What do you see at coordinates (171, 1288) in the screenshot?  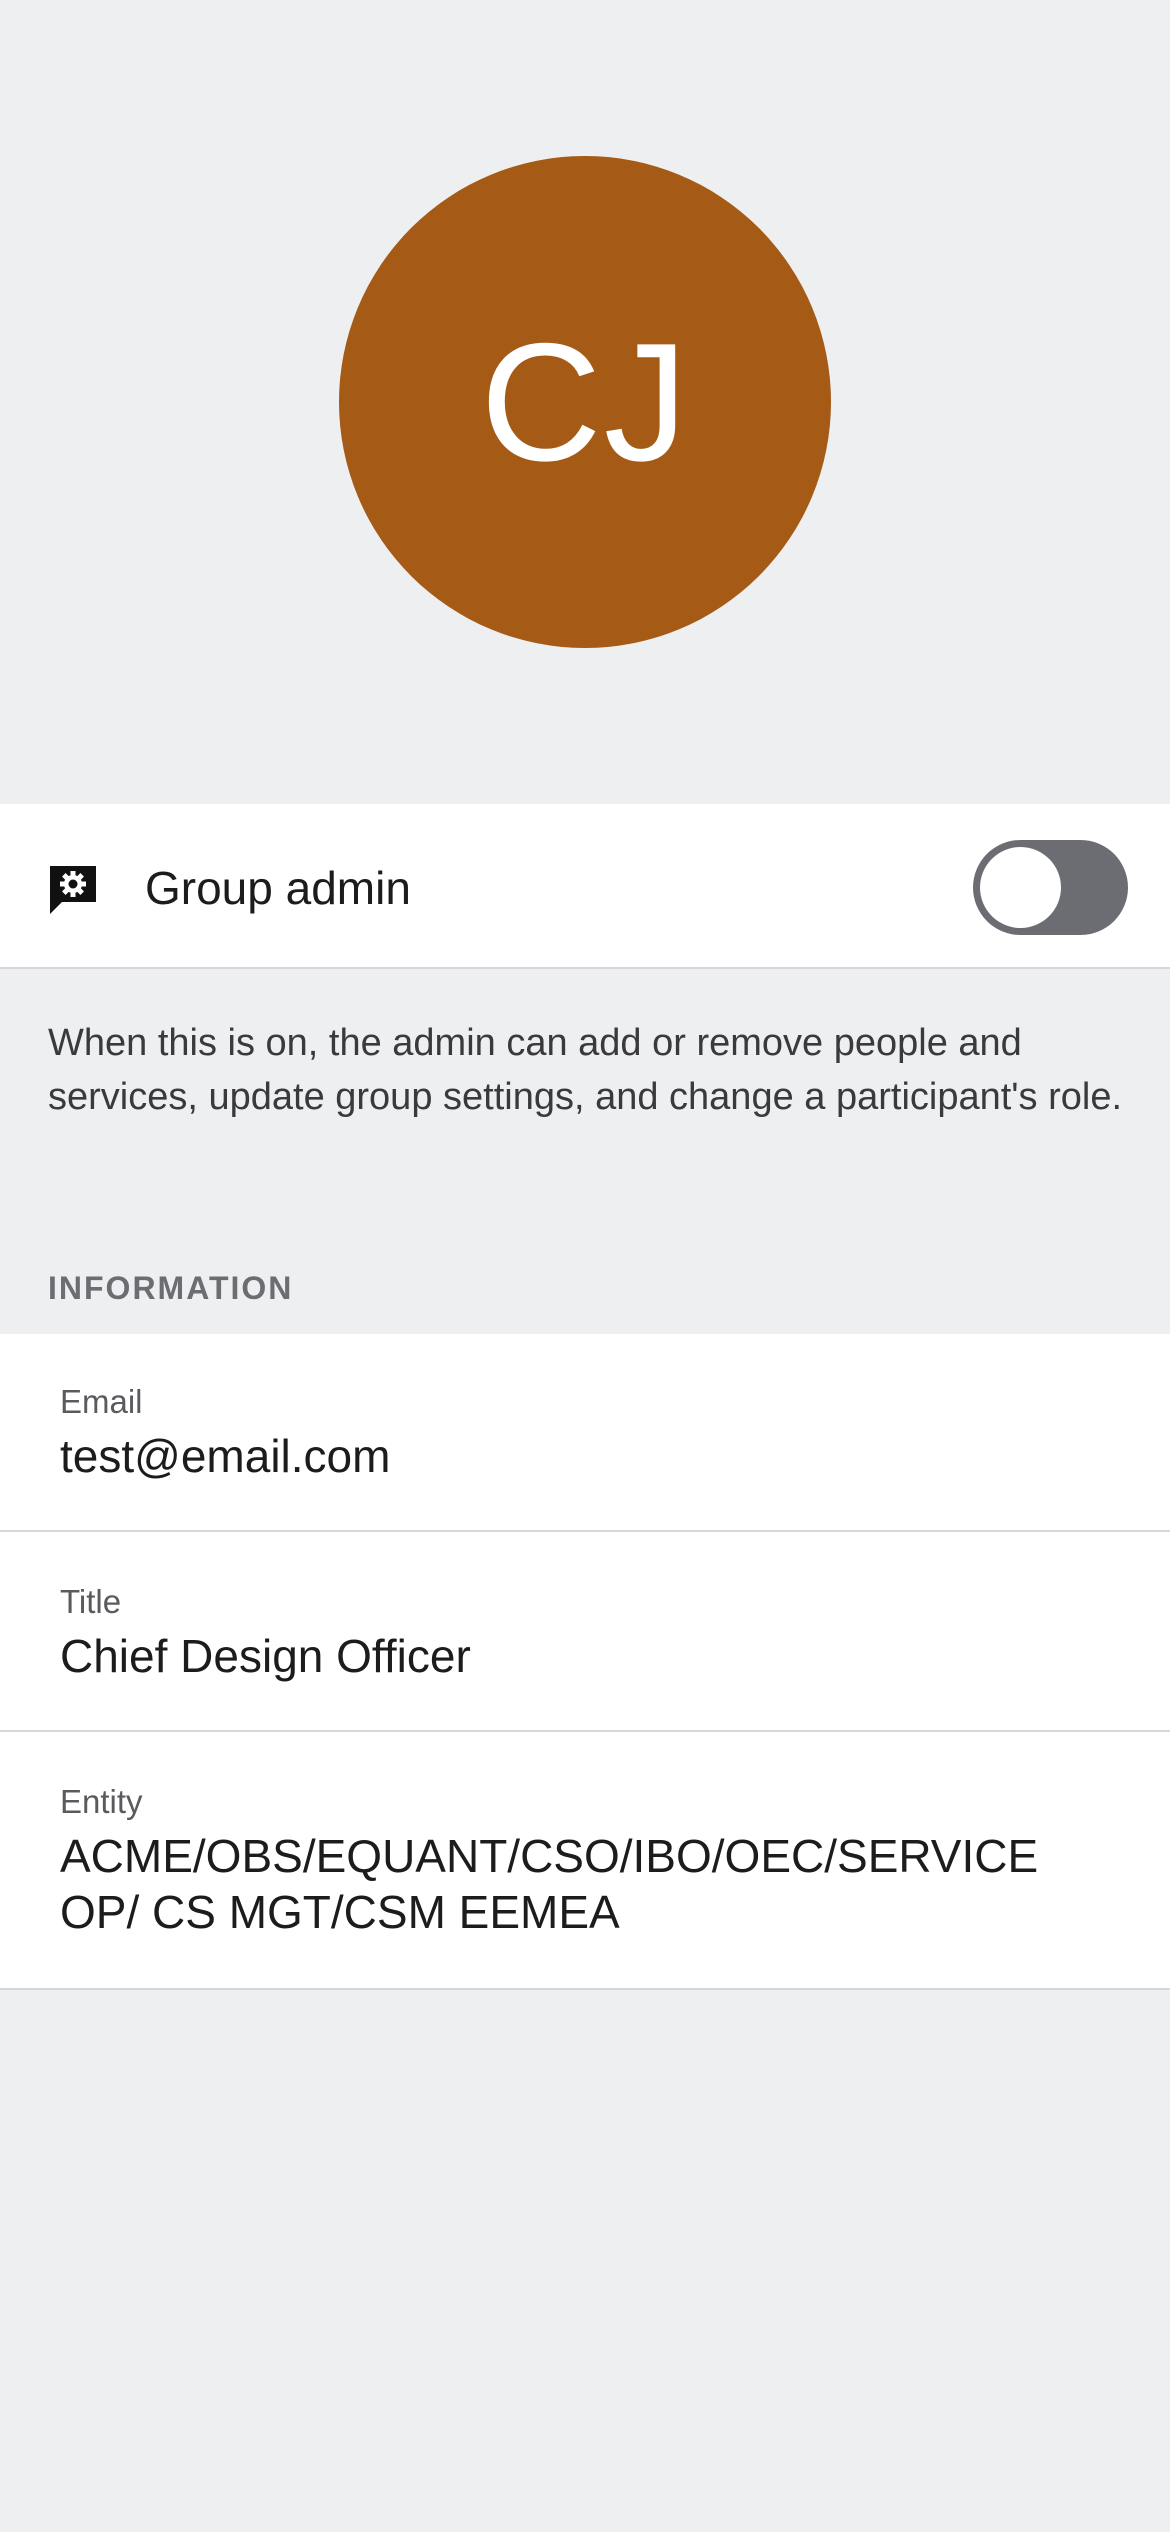 I see `information-section-header: INFORMATION` at bounding box center [171, 1288].